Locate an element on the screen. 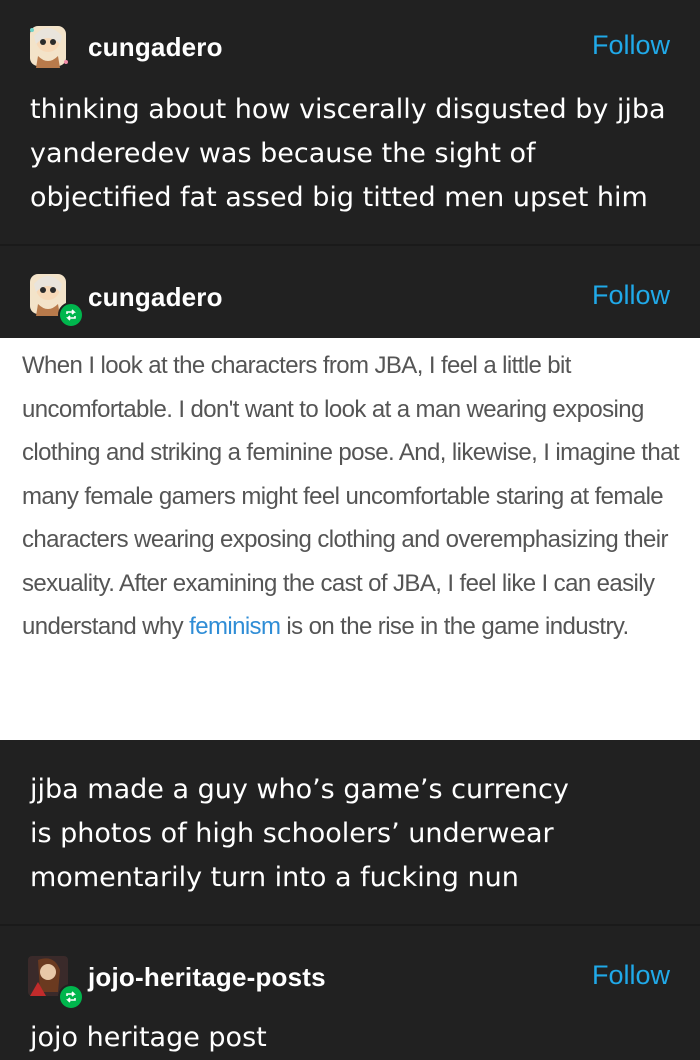 This screenshot has height=1060, width=700. post-header: jojo-heritage-posts Follow is located at coordinates (350, 979).